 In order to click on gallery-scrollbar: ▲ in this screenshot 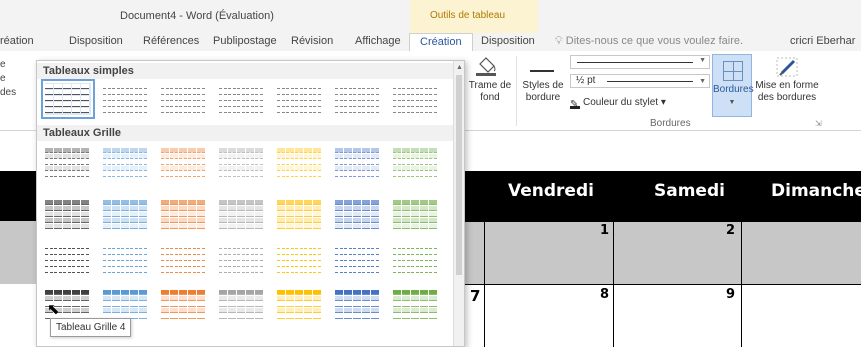, I will do `click(458, 203)`.